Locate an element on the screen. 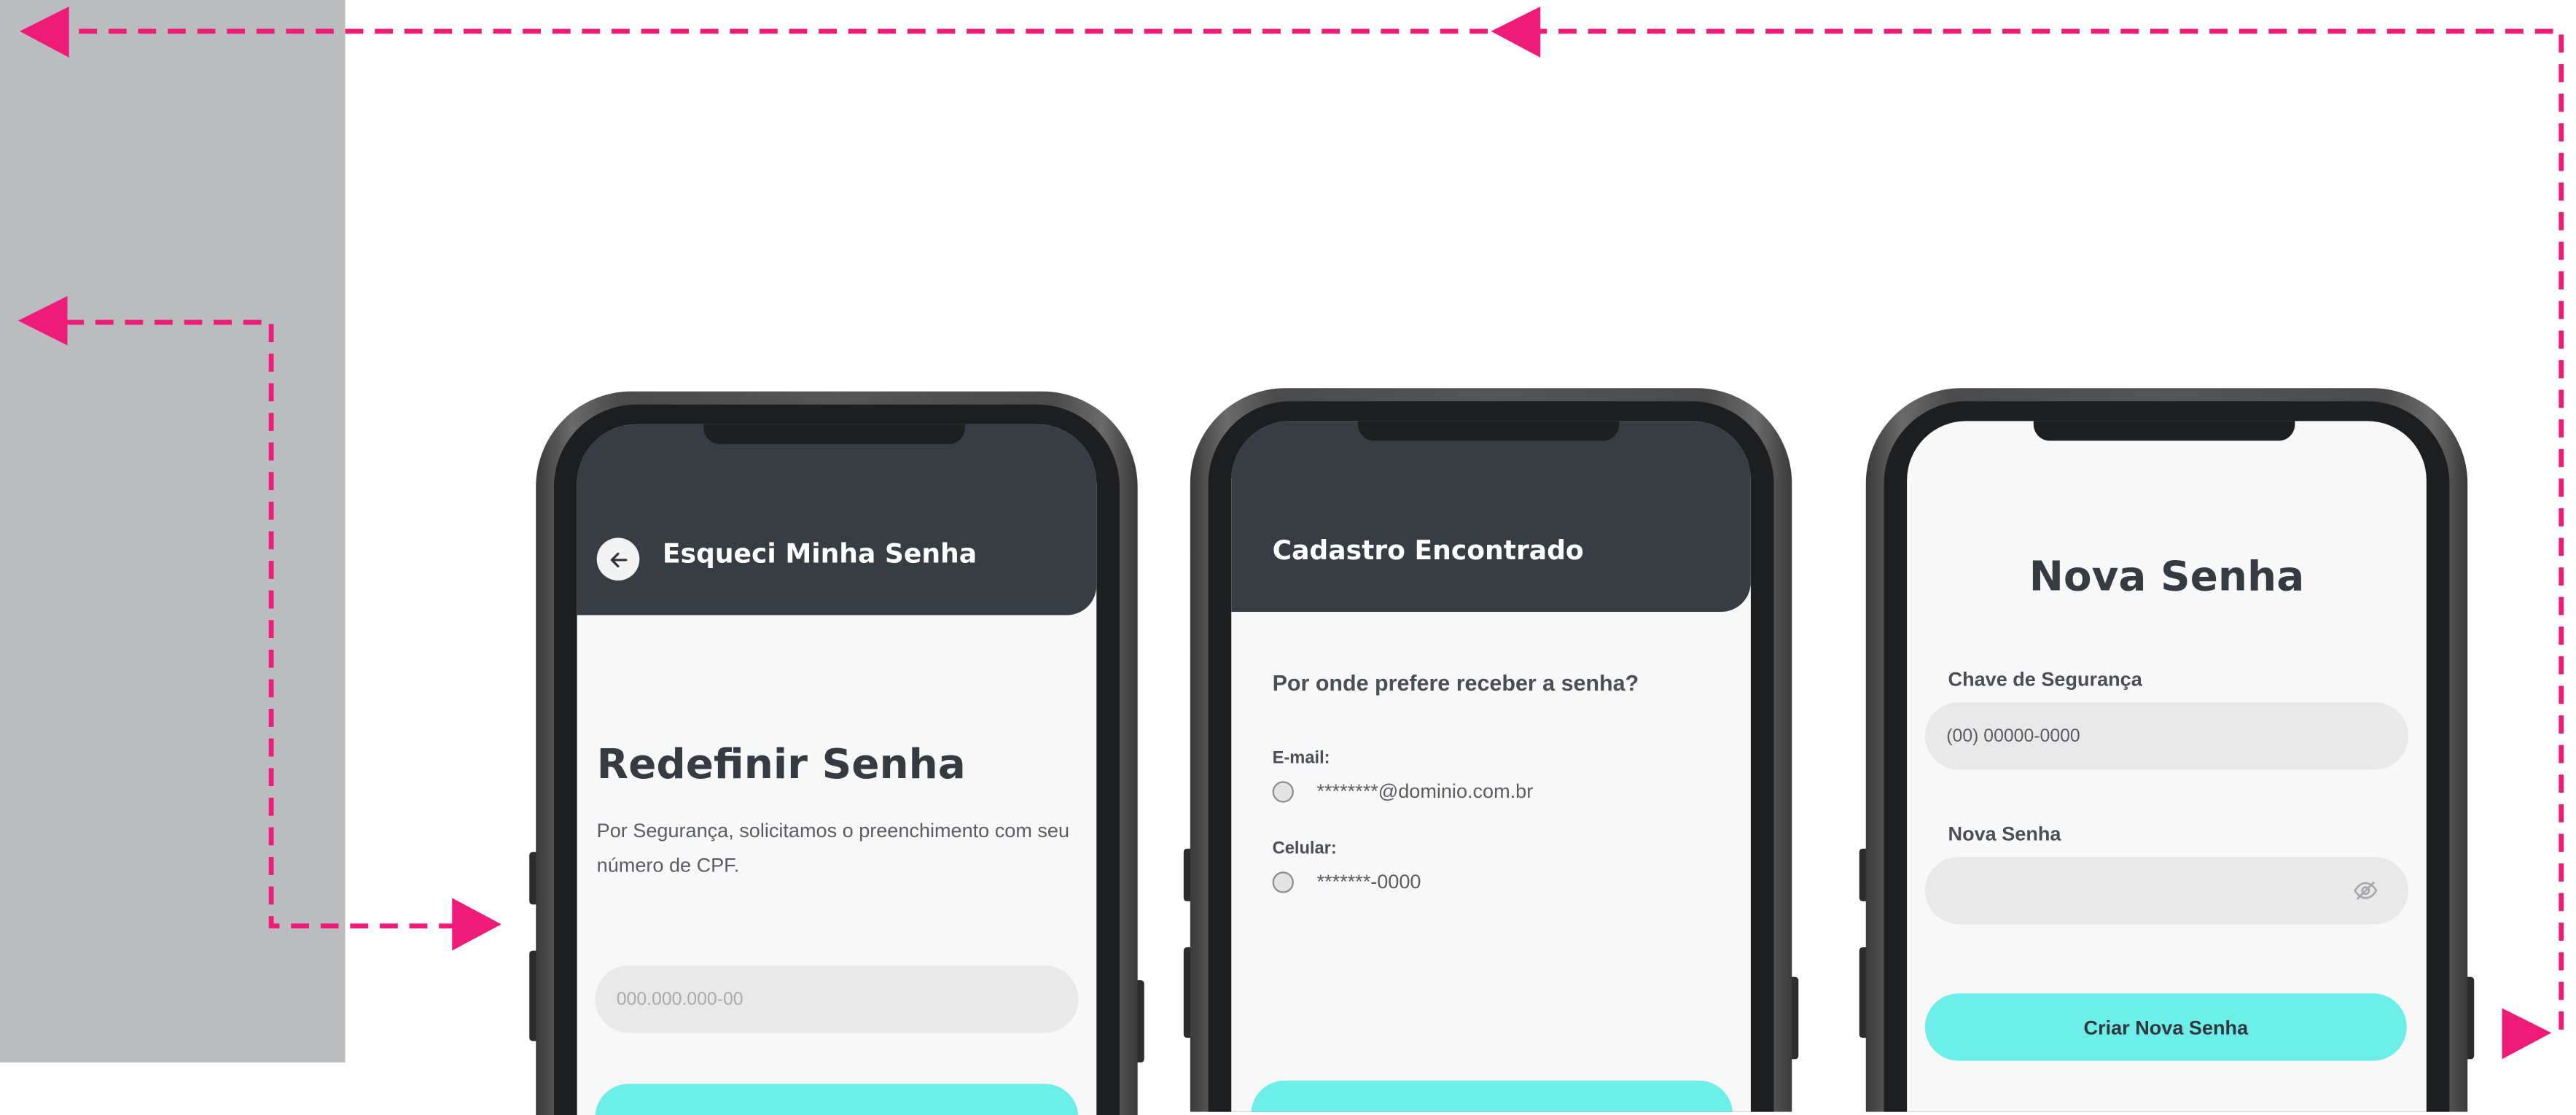 The image size is (2576, 1115). phone-radio is located at coordinates (1283, 882).